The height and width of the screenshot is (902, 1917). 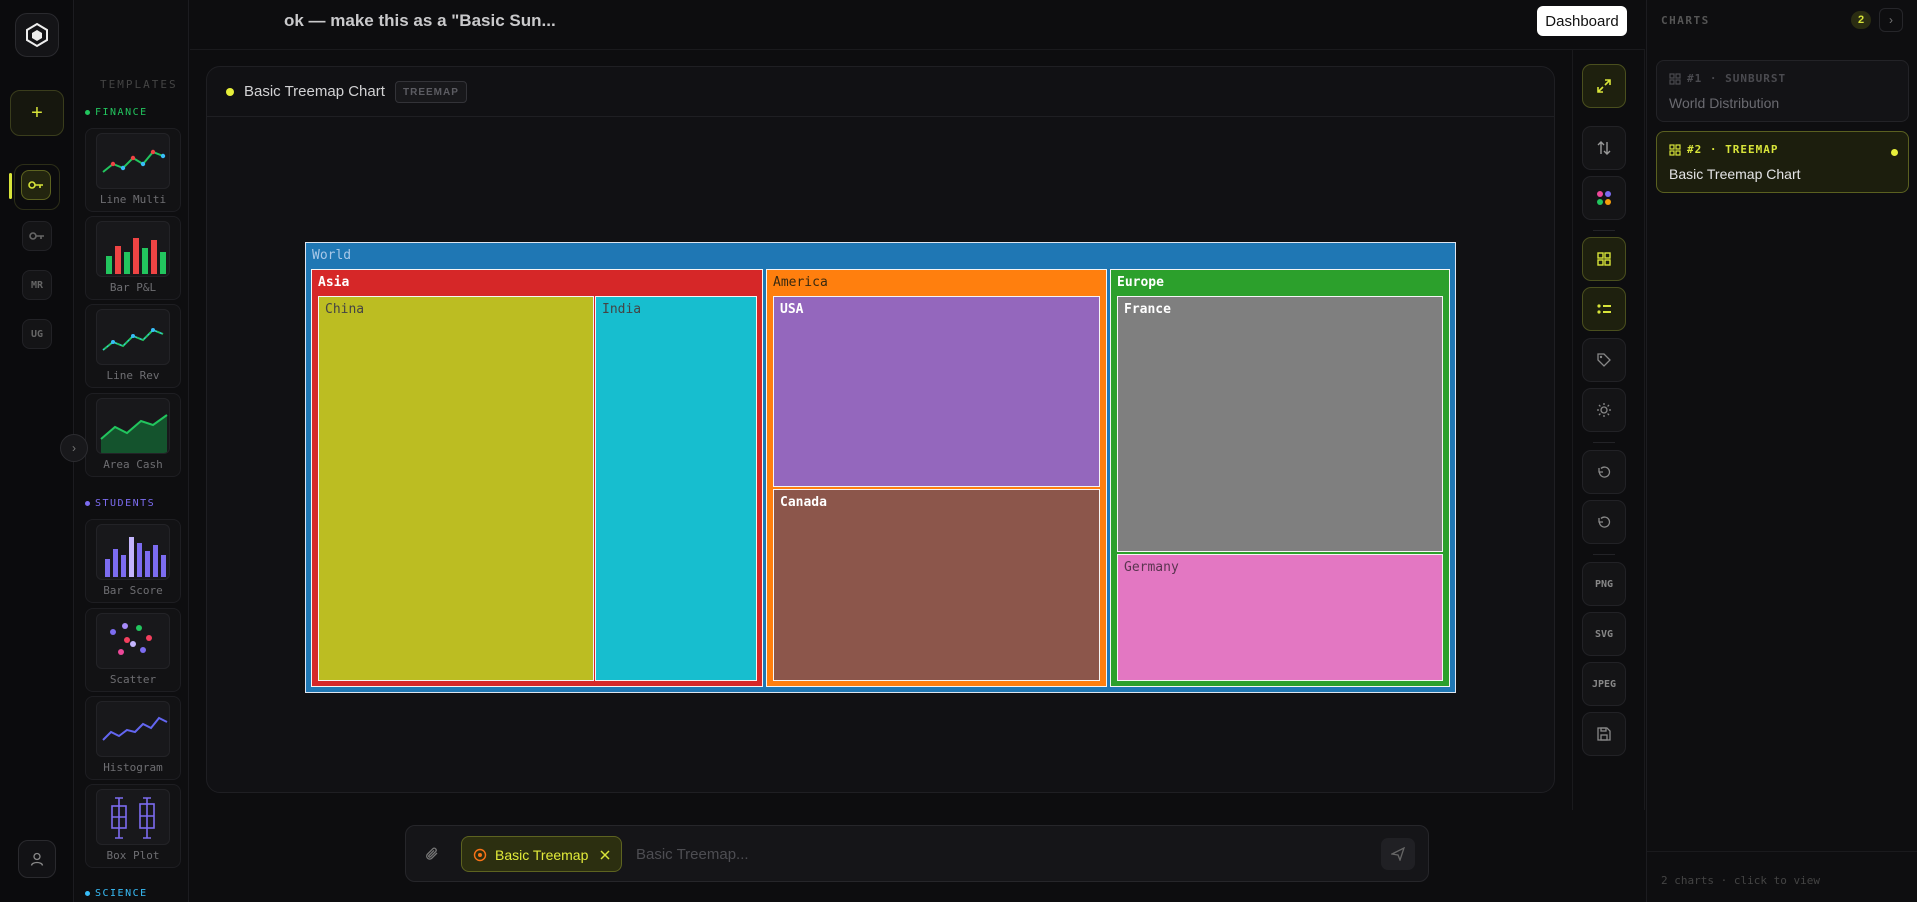 I want to click on grid-icon, so click(x=1604, y=259).